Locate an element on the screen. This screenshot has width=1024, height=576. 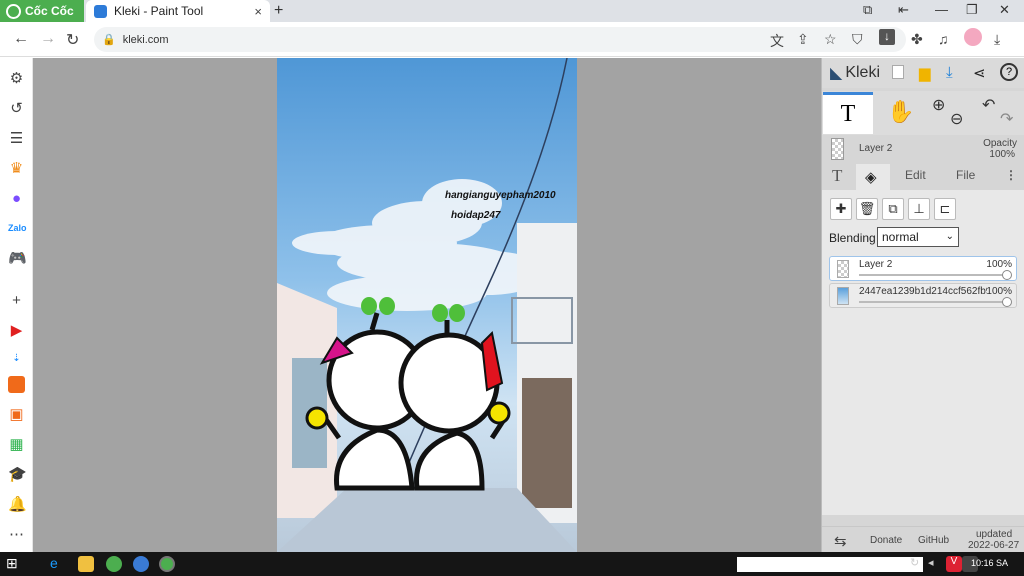
shopping-icon is located at coordinates (16, 384).